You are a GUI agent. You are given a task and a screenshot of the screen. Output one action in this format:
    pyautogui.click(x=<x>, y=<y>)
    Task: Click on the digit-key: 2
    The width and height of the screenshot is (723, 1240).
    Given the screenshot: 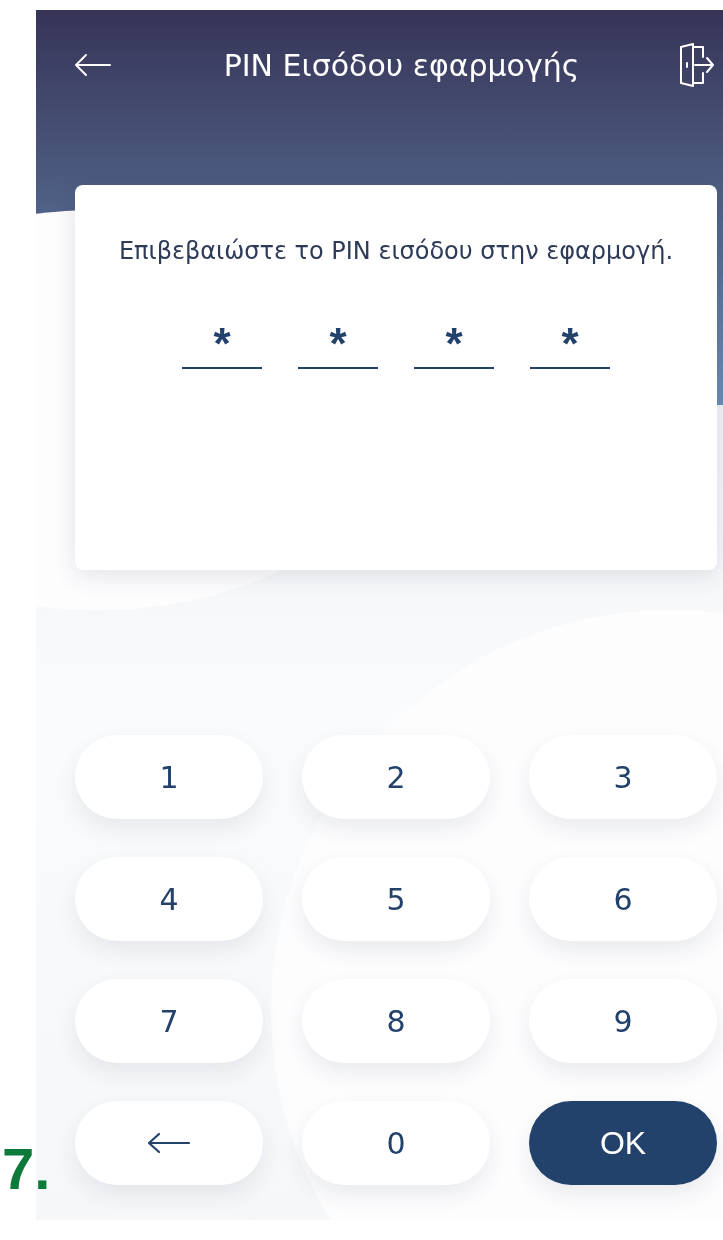 What is the action you would take?
    pyautogui.click(x=396, y=777)
    